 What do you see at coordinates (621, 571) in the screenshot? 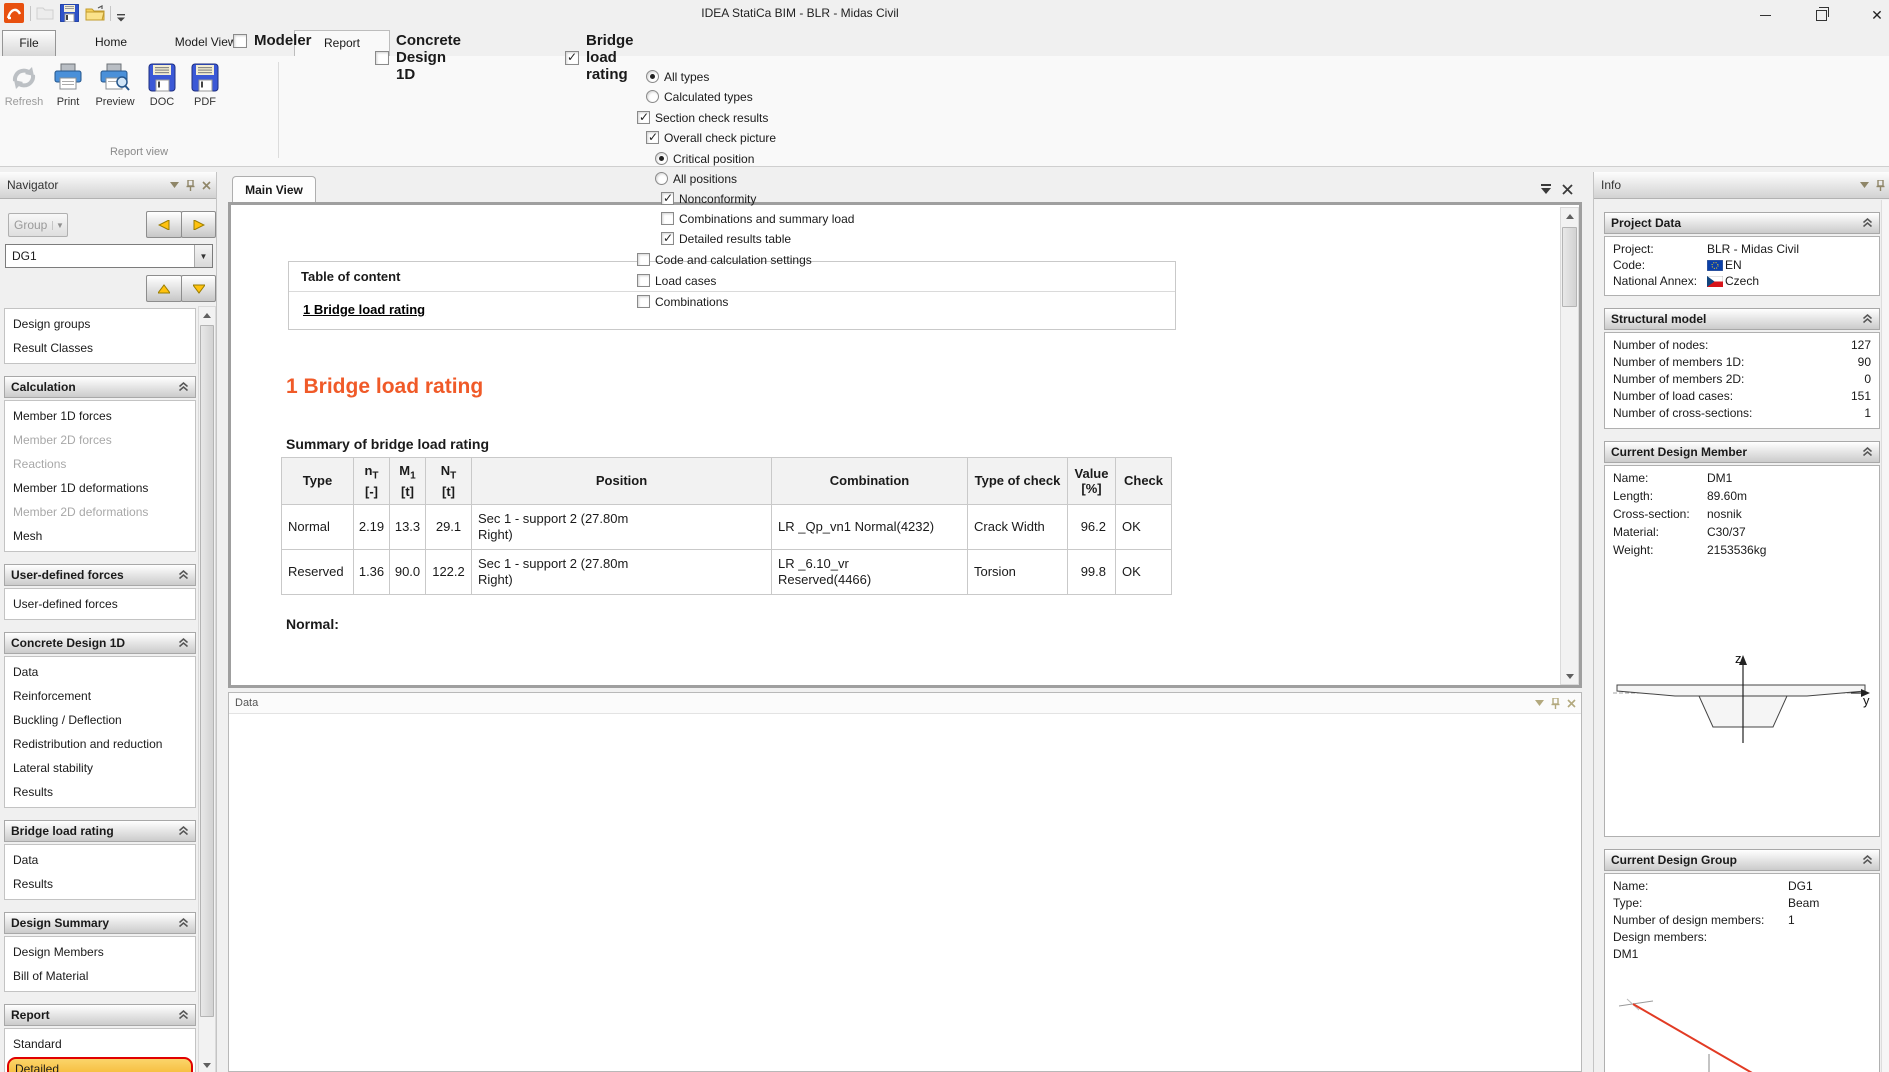
I see `table-cell: Sec 1 - support 2 (27.80m Right)` at bounding box center [621, 571].